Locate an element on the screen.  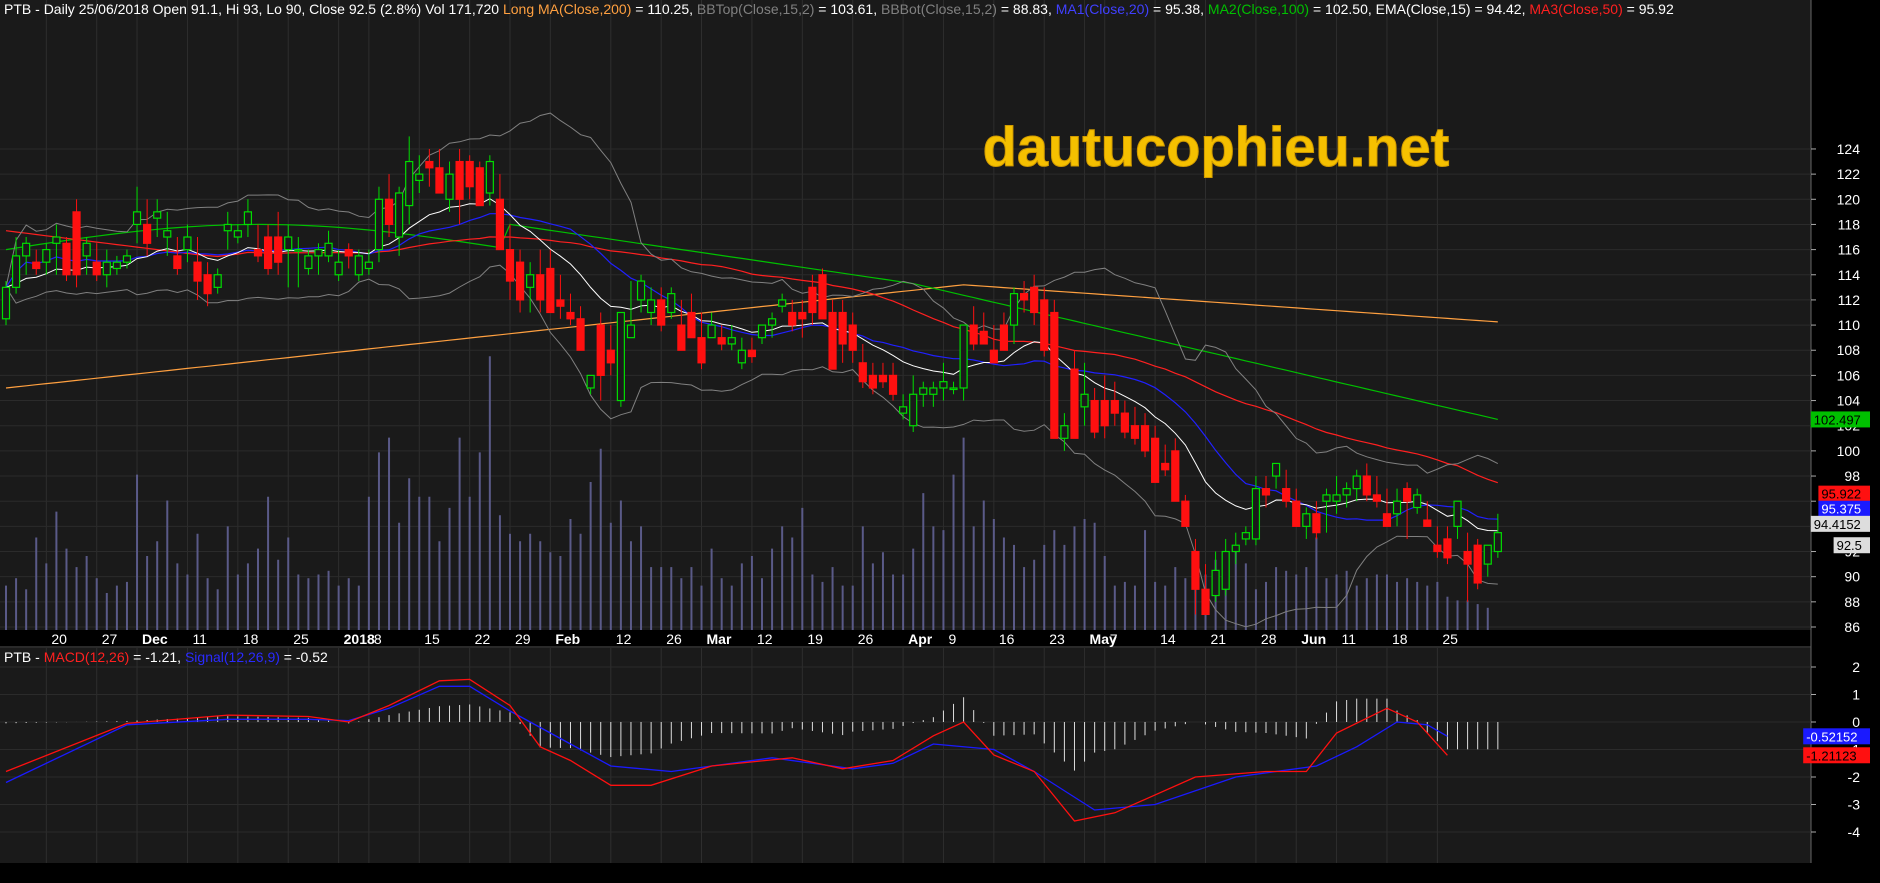
x-tick-label: 23 is located at coordinates (1057, 639).